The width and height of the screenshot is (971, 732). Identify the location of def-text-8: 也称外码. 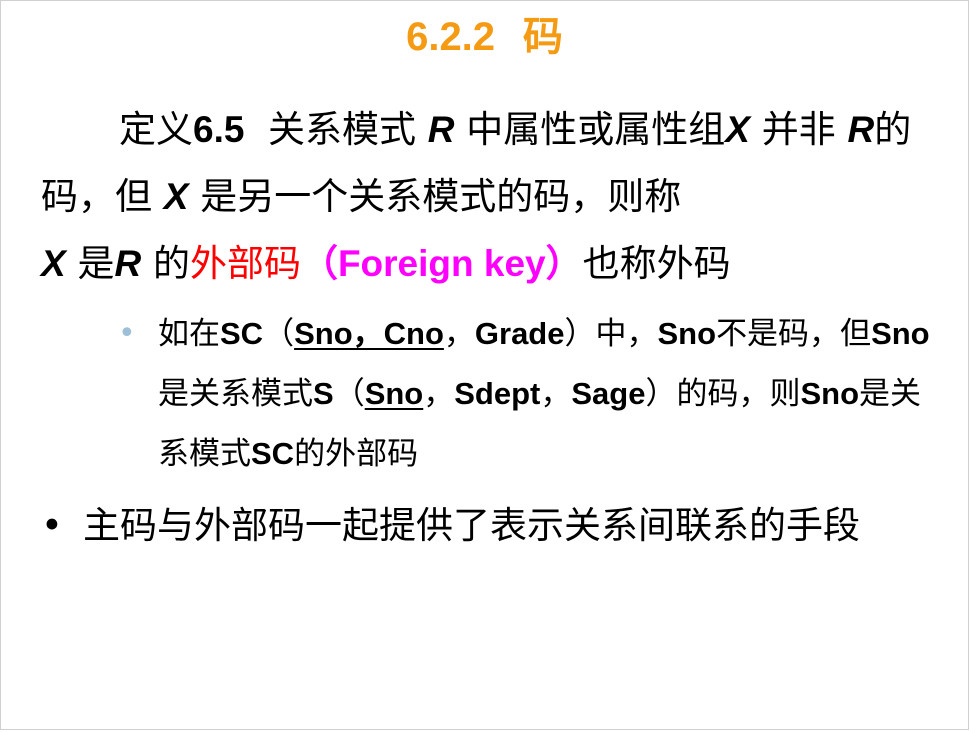
(656, 263).